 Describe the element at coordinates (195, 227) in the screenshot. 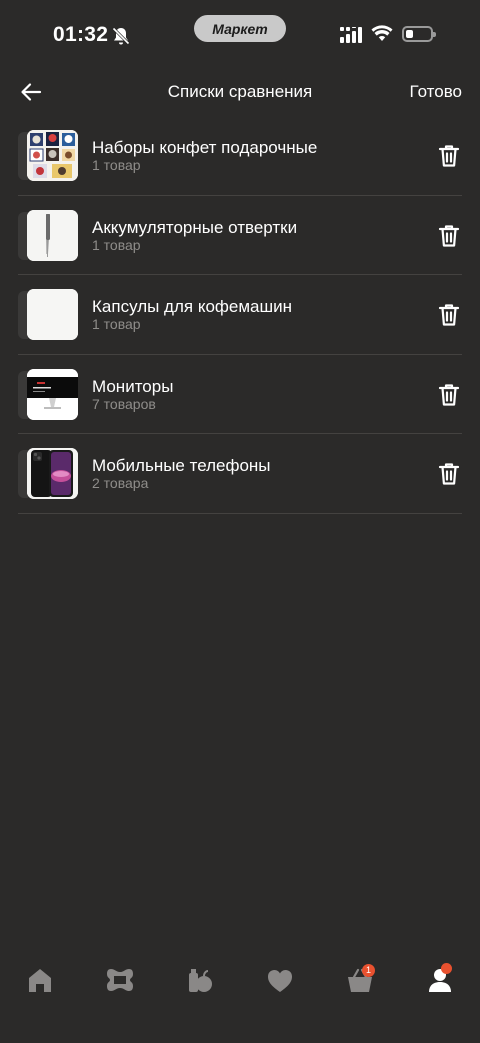

I see `list-name: Аккумуляторные отвертки` at that location.